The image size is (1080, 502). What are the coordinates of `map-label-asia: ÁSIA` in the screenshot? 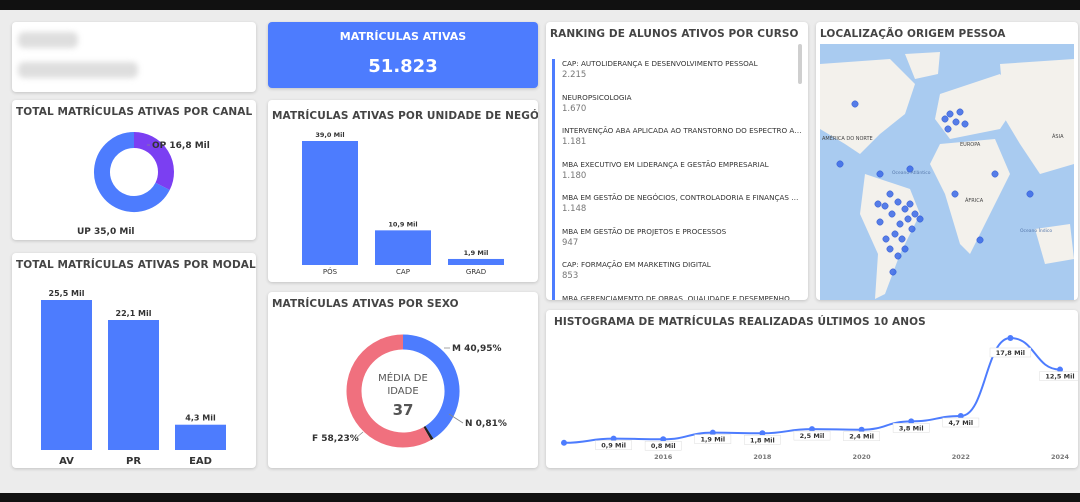 It's located at (1058, 136).